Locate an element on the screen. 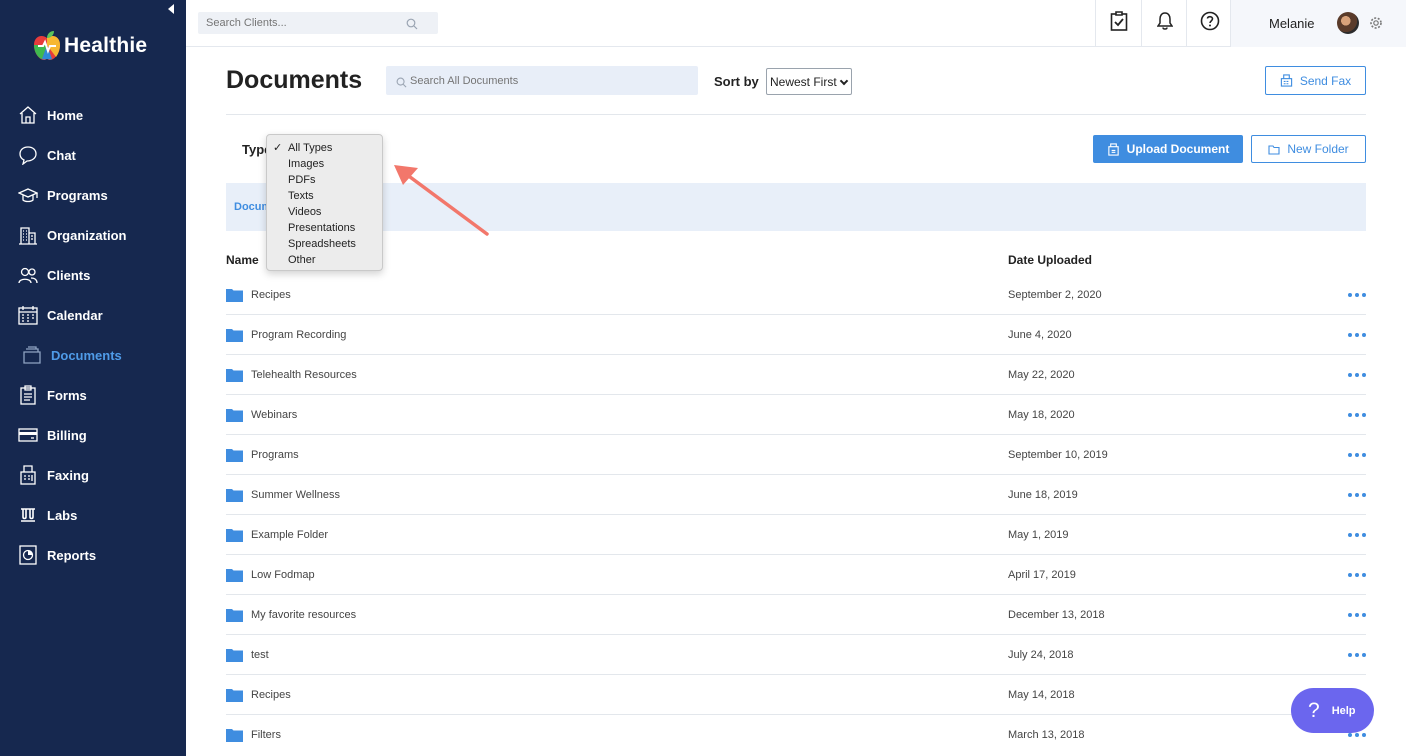 The height and width of the screenshot is (756, 1406). dropdown-option-label: Other is located at coordinates (302, 260).